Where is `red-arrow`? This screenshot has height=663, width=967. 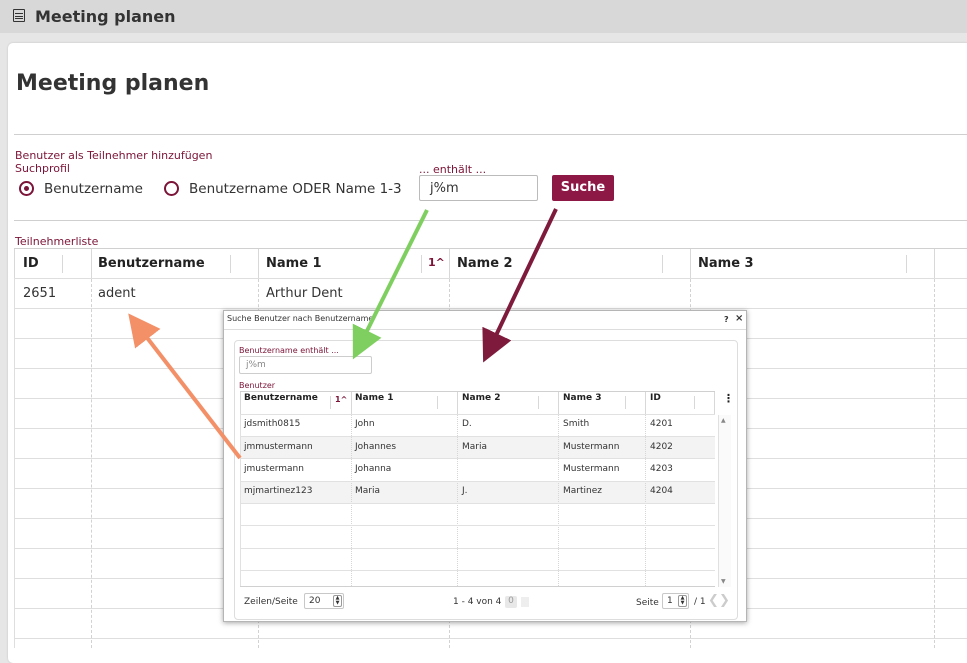 red-arrow is located at coordinates (520, 285).